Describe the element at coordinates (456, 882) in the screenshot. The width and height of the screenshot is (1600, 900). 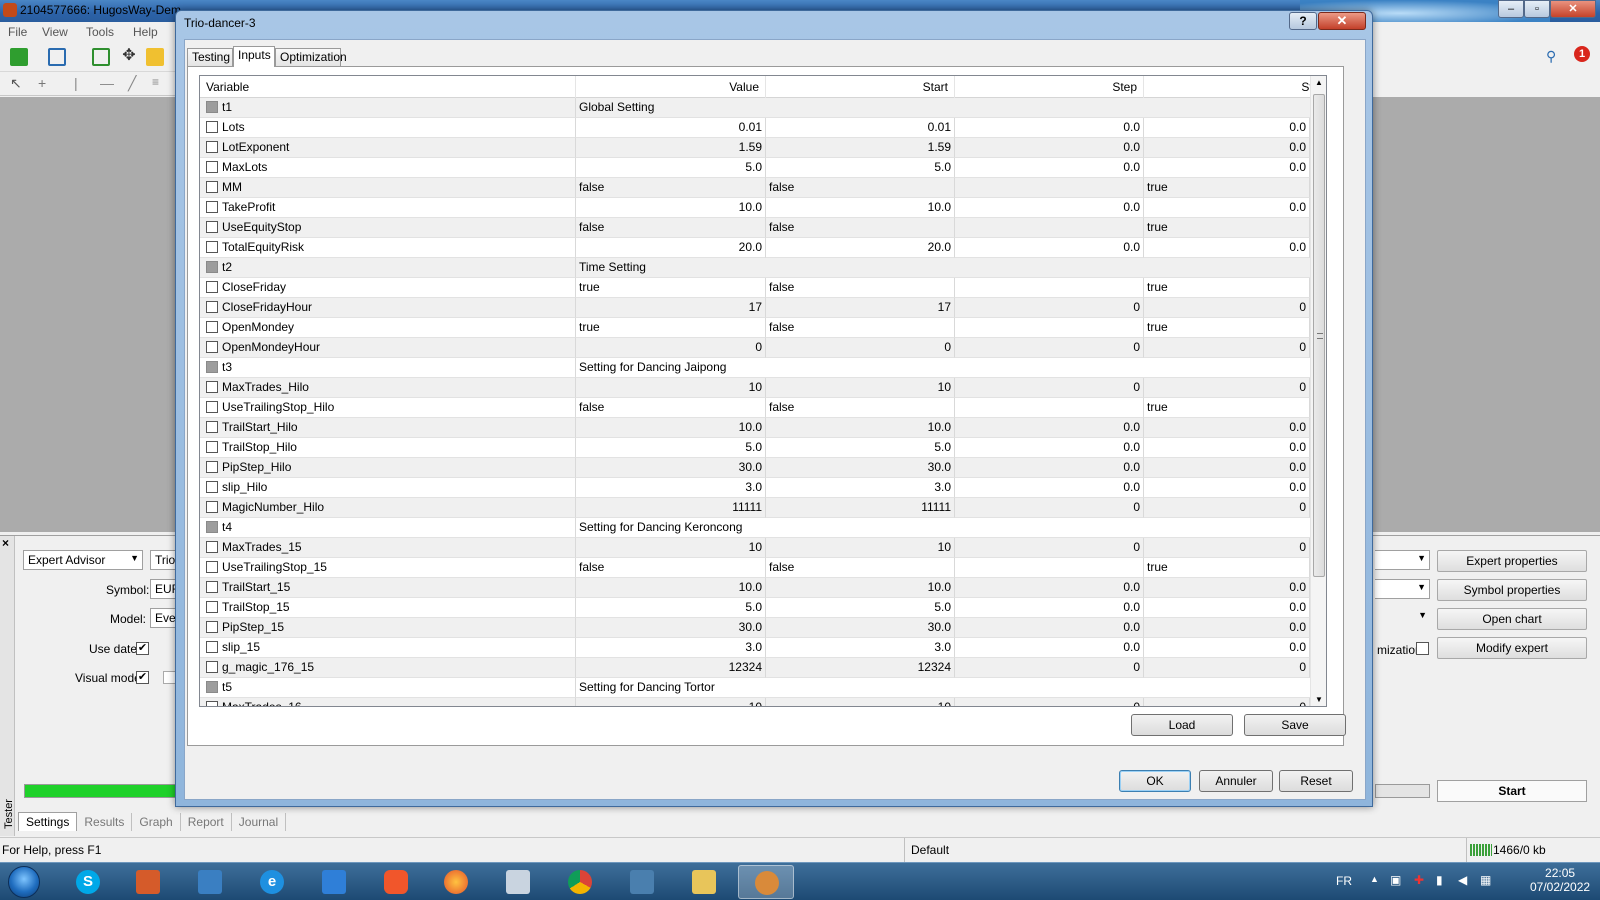
I see `firefox-browser-icon` at that location.